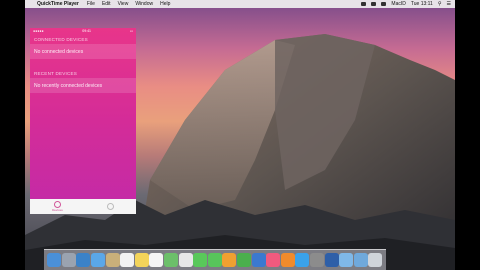  Describe the element at coordinates (106, 4) in the screenshot. I see `menu-edit: Edit` at that location.